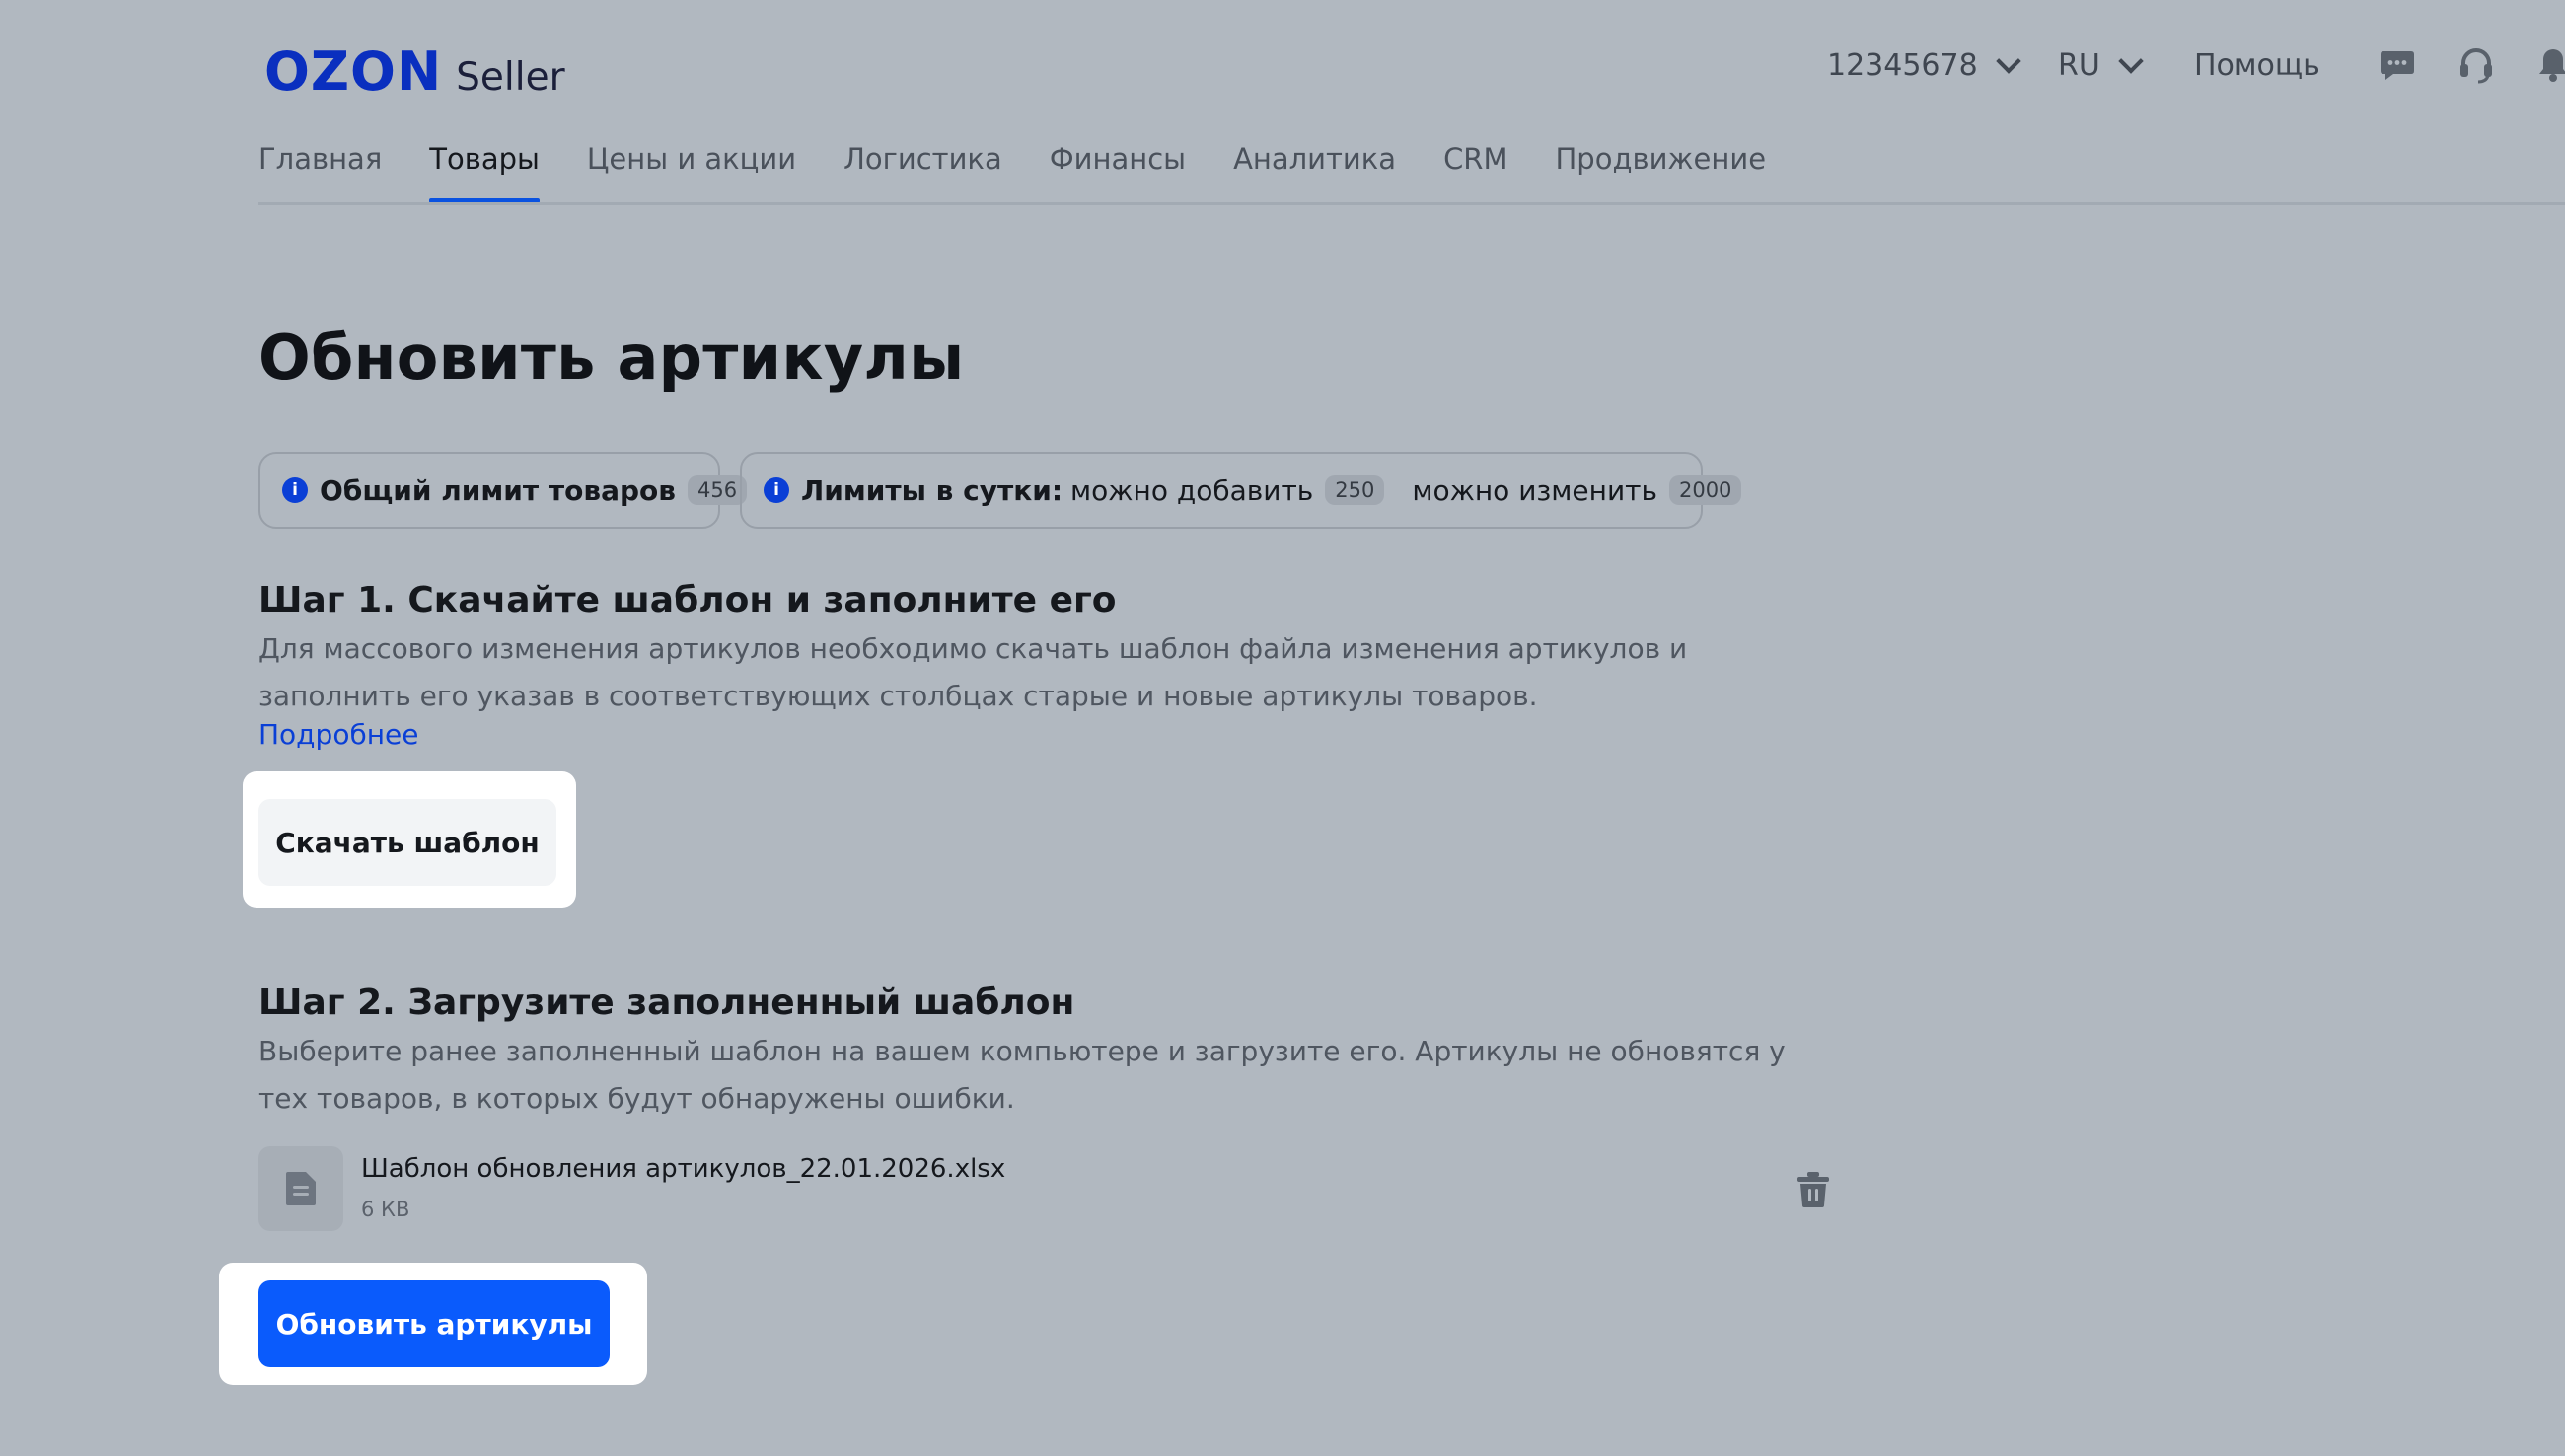  I want to click on more-info-link: Подробнее, so click(338, 734).